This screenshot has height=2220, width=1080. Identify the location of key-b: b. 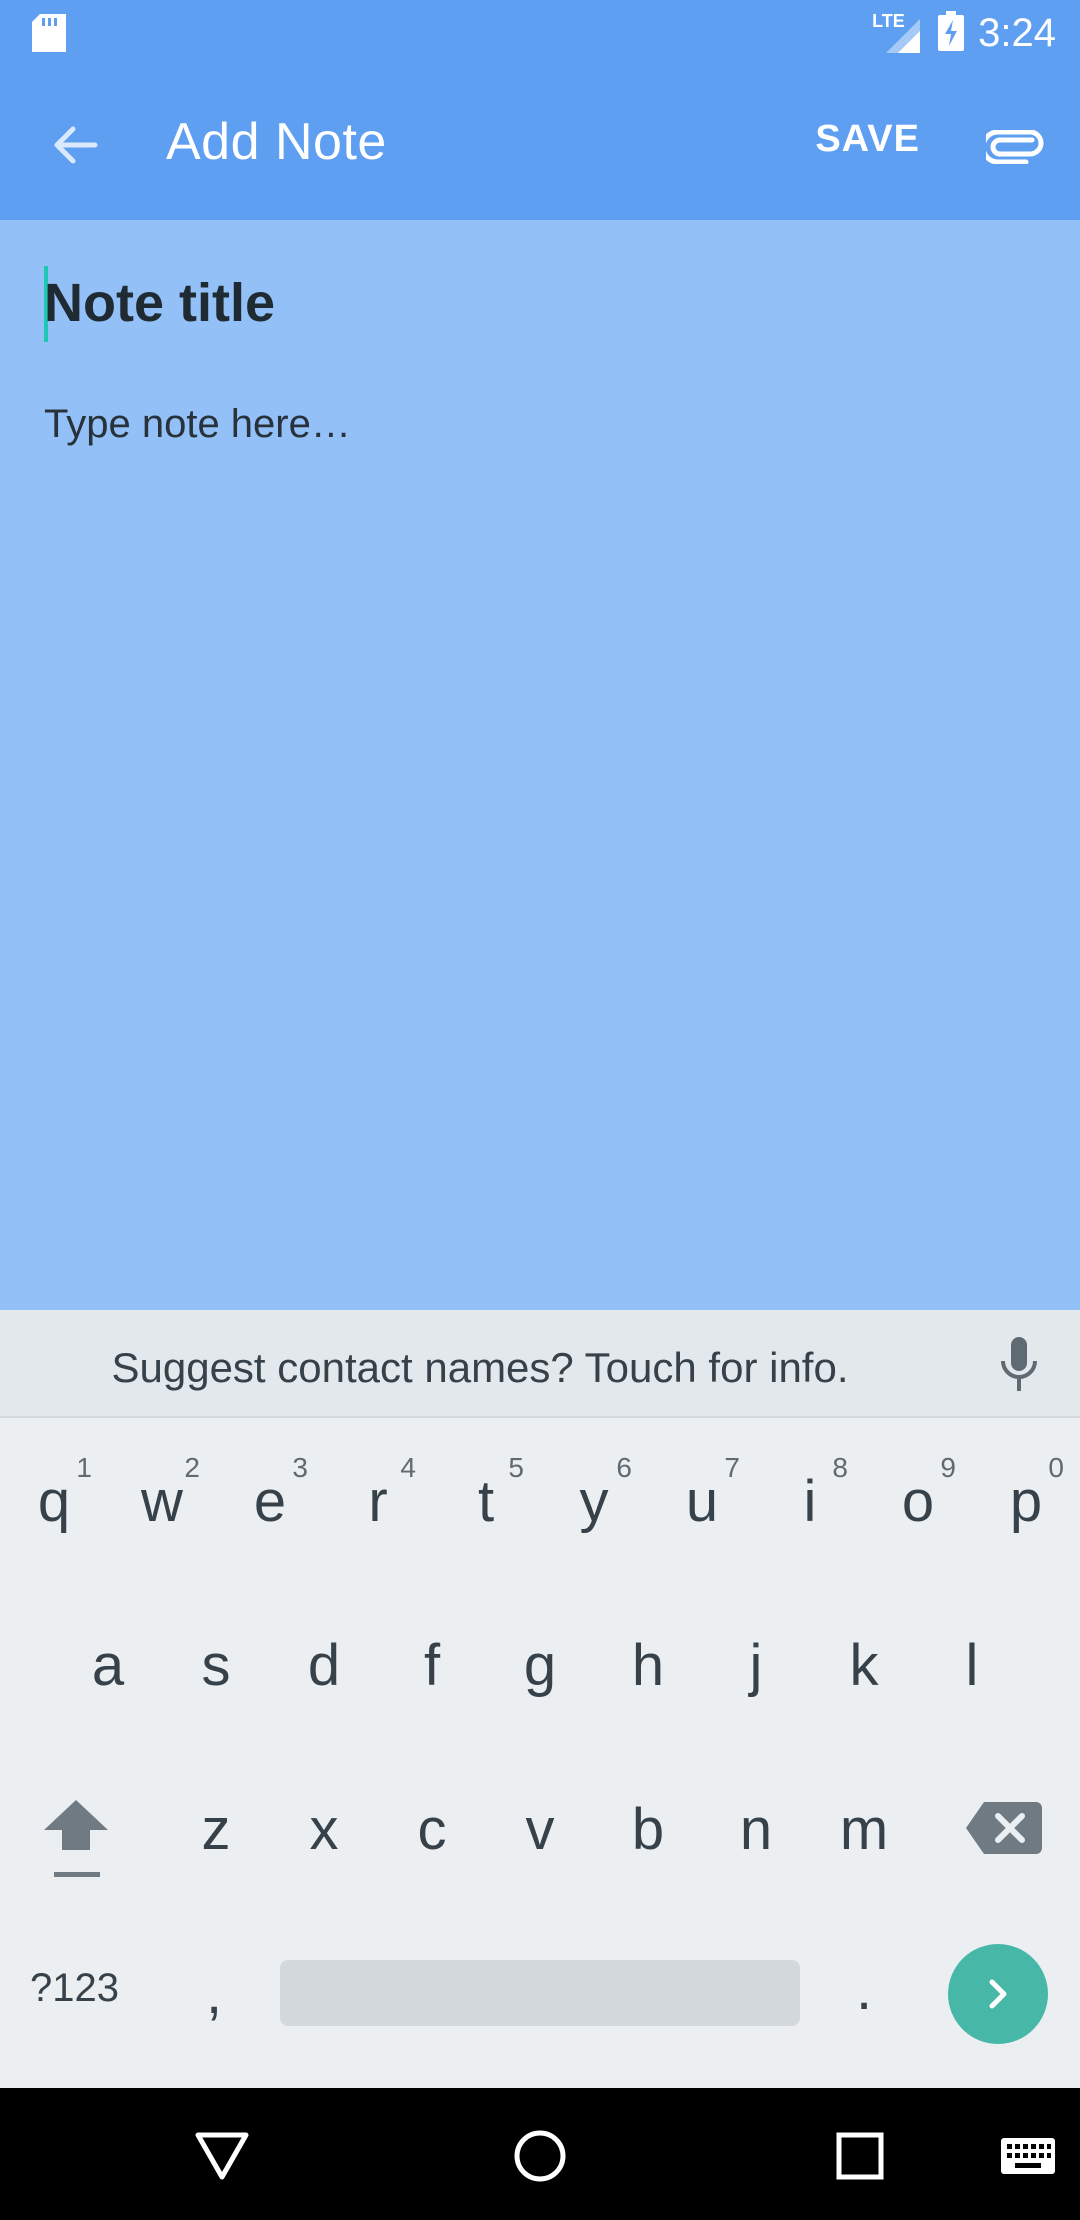
(648, 1829).